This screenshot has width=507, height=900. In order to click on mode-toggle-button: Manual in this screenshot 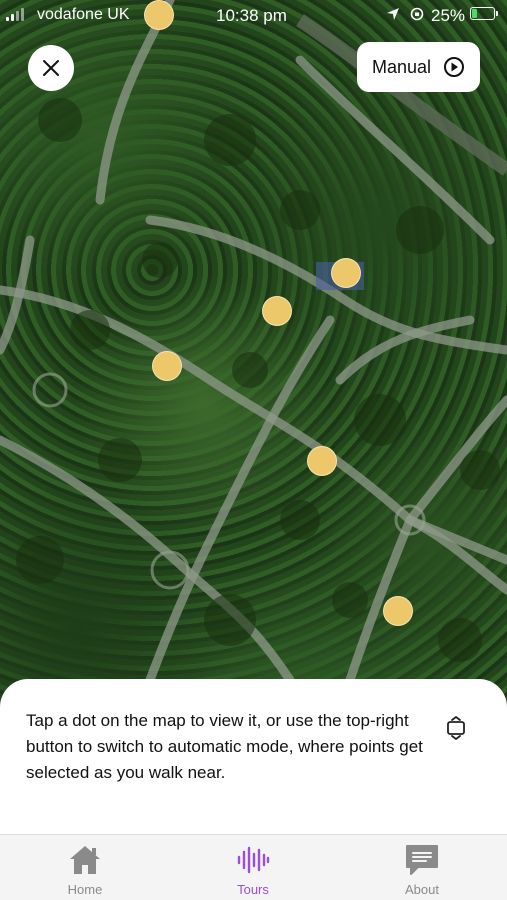, I will do `click(418, 67)`.